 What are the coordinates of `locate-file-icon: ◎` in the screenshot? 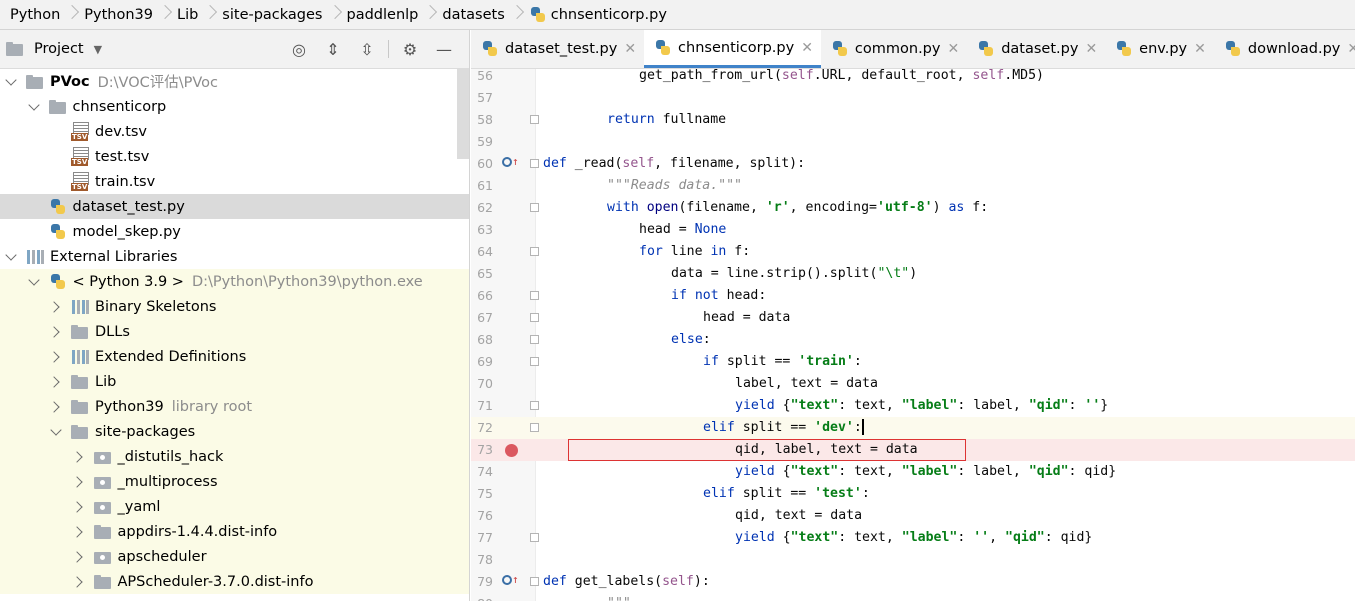 It's located at (299, 49).